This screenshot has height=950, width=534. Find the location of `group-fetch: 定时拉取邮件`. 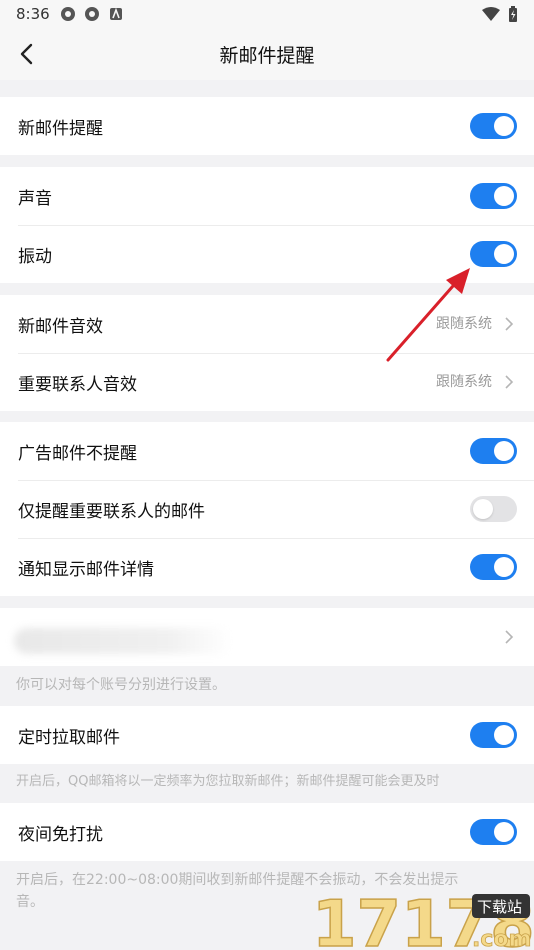

group-fetch: 定时拉取邮件 is located at coordinates (267, 735).